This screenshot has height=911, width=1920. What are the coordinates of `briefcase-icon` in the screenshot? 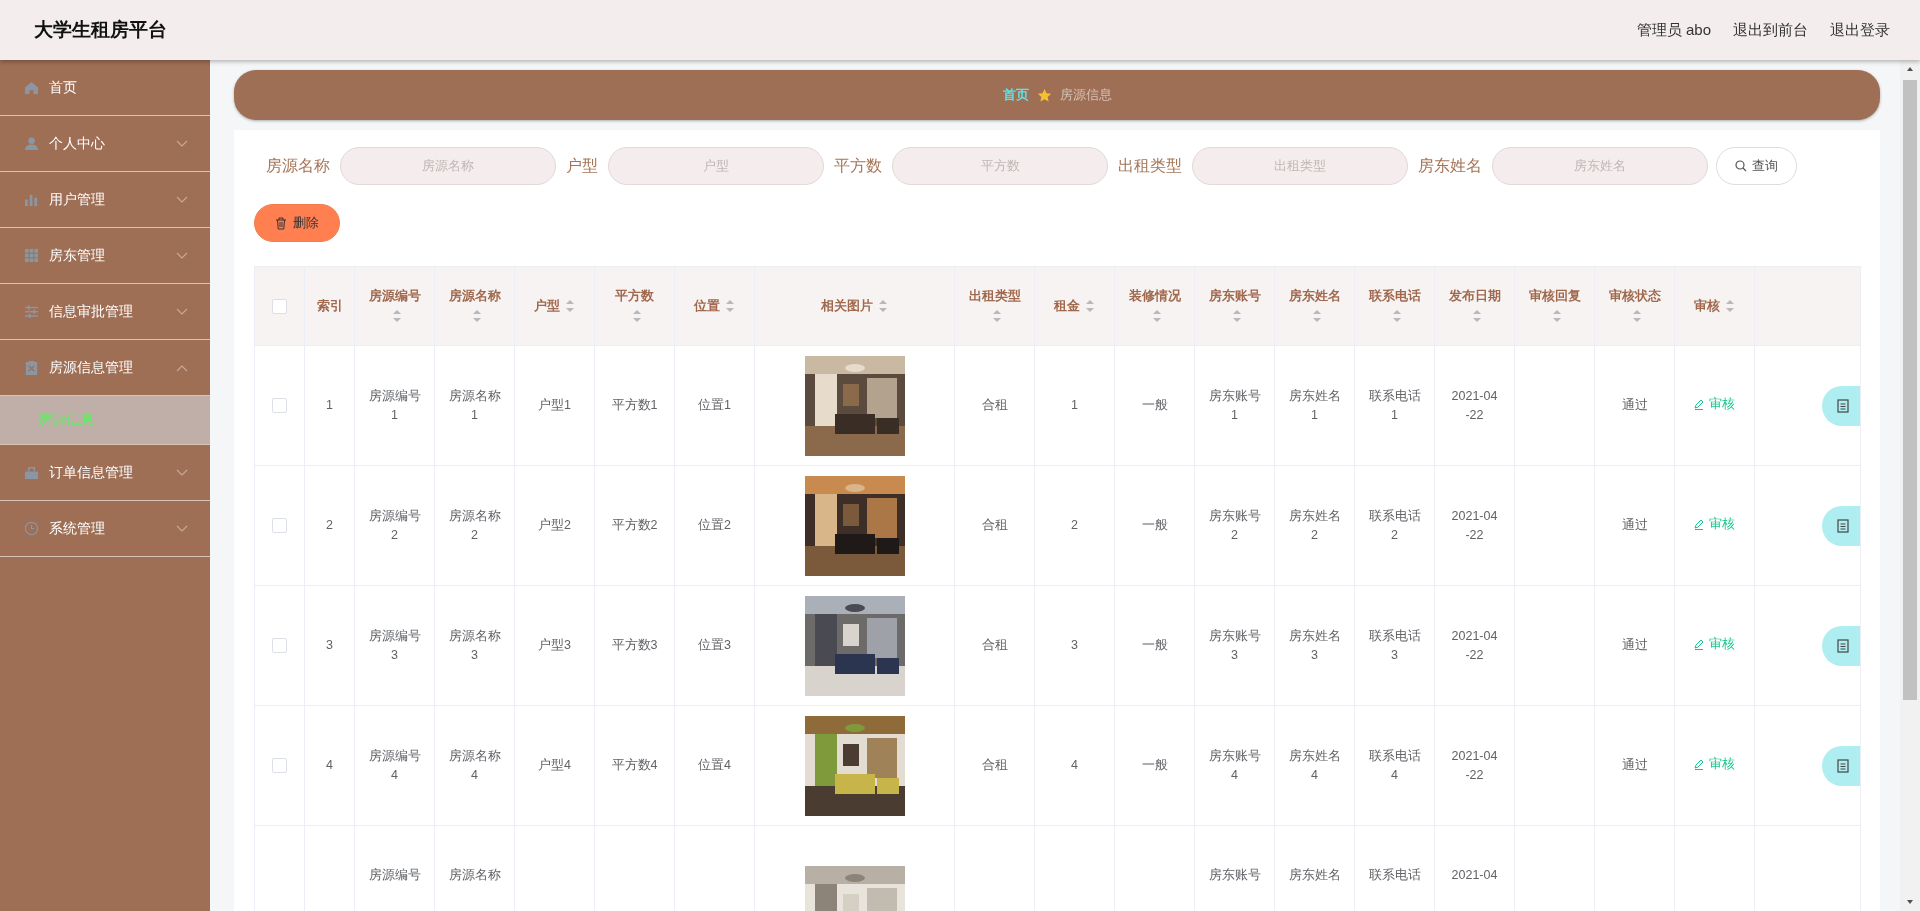 It's located at (31, 472).